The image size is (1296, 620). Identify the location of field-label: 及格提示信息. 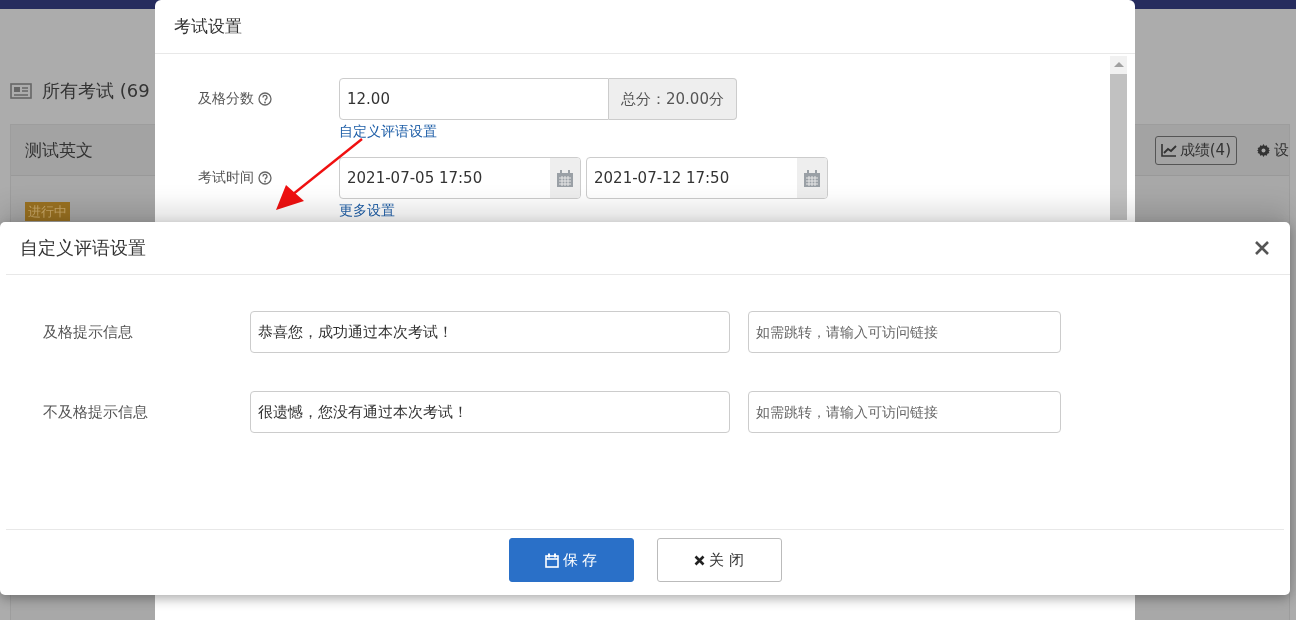
(88, 332).